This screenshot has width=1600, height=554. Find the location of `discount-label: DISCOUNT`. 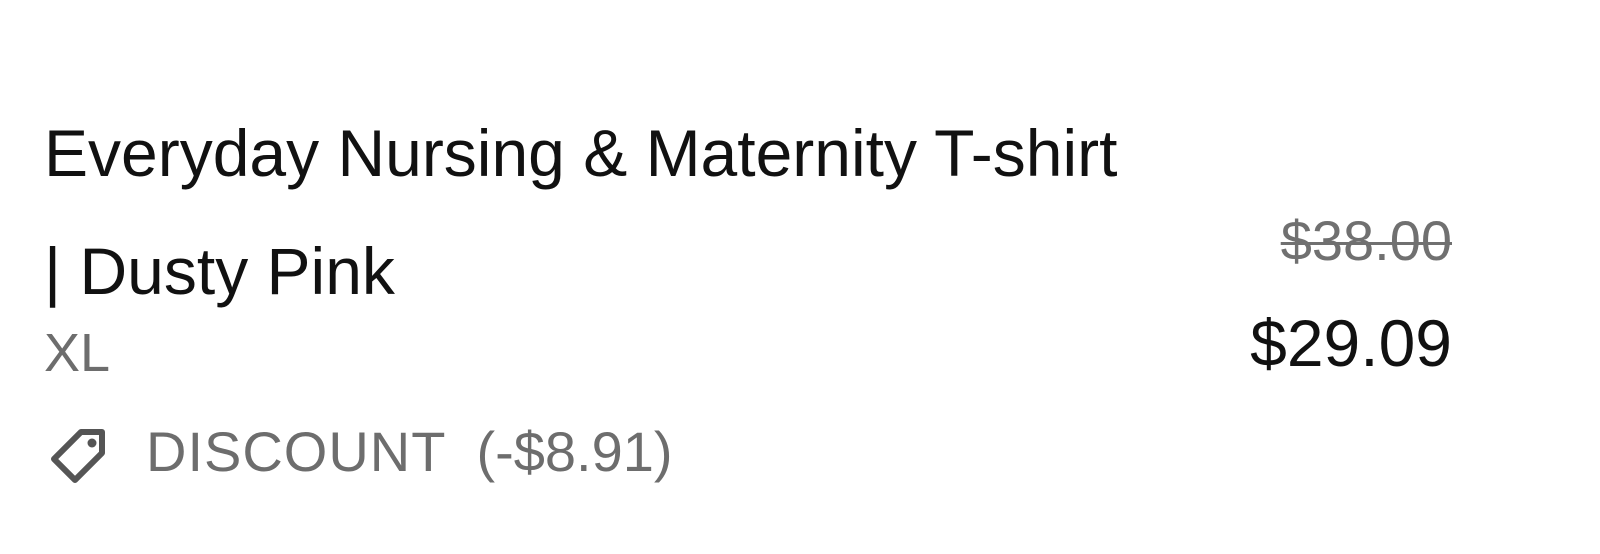

discount-label: DISCOUNT is located at coordinates (296, 451).